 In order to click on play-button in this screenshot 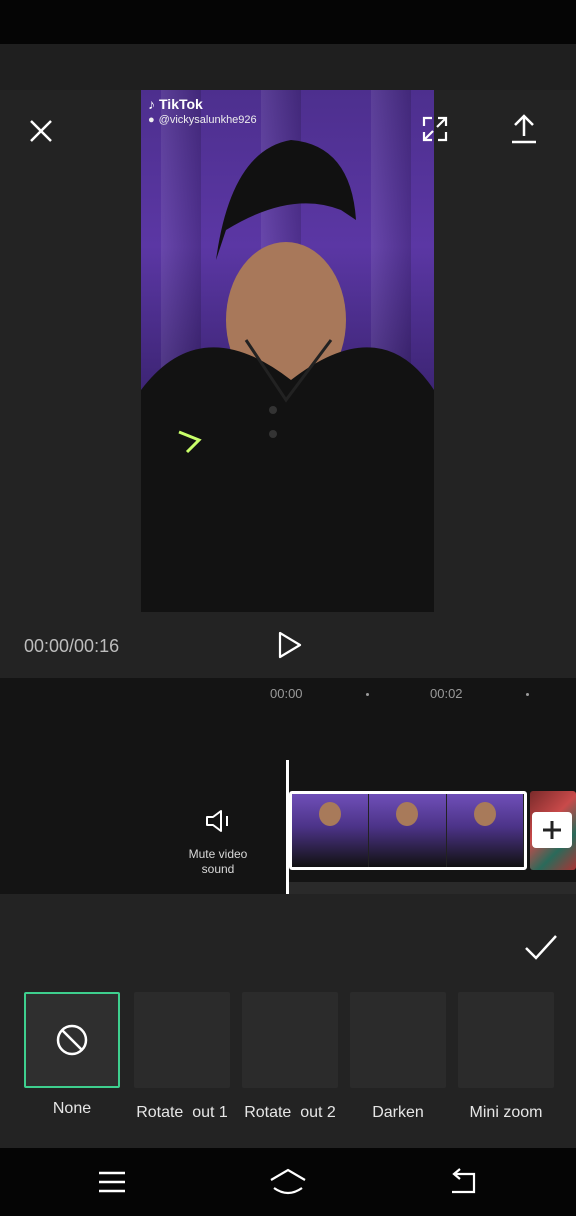, I will do `click(290, 645)`.